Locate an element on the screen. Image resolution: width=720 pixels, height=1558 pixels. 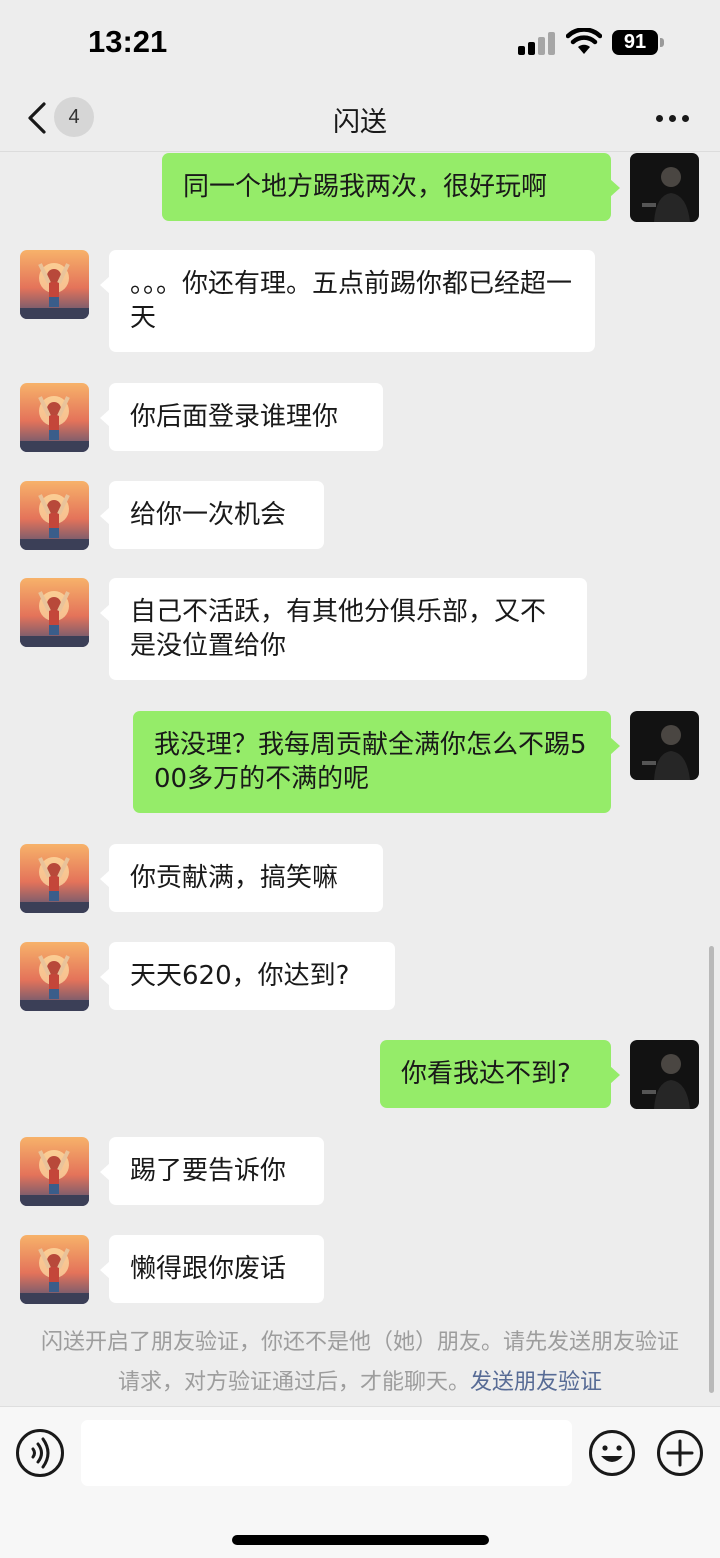
message-bubble-in: 给你一次机会 is located at coordinates (212, 515).